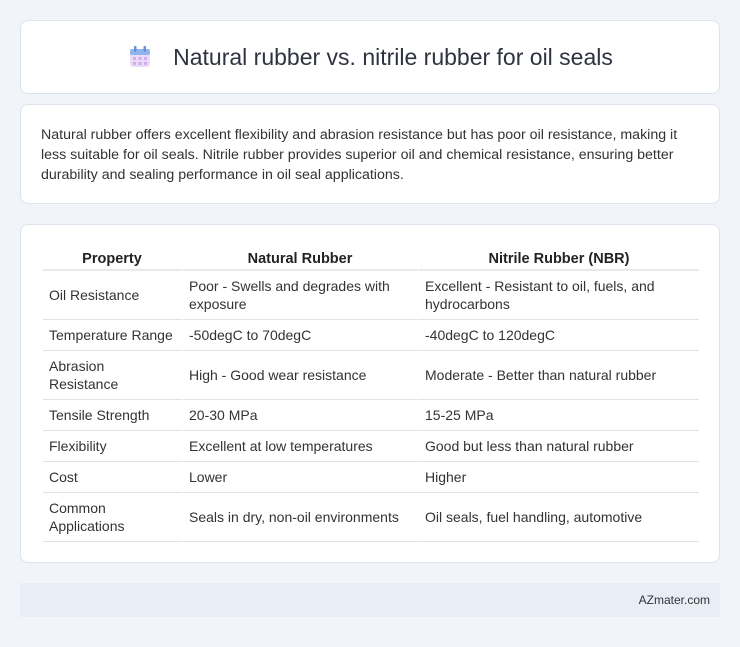  I want to click on cell-property: Flexibility, so click(113, 446).